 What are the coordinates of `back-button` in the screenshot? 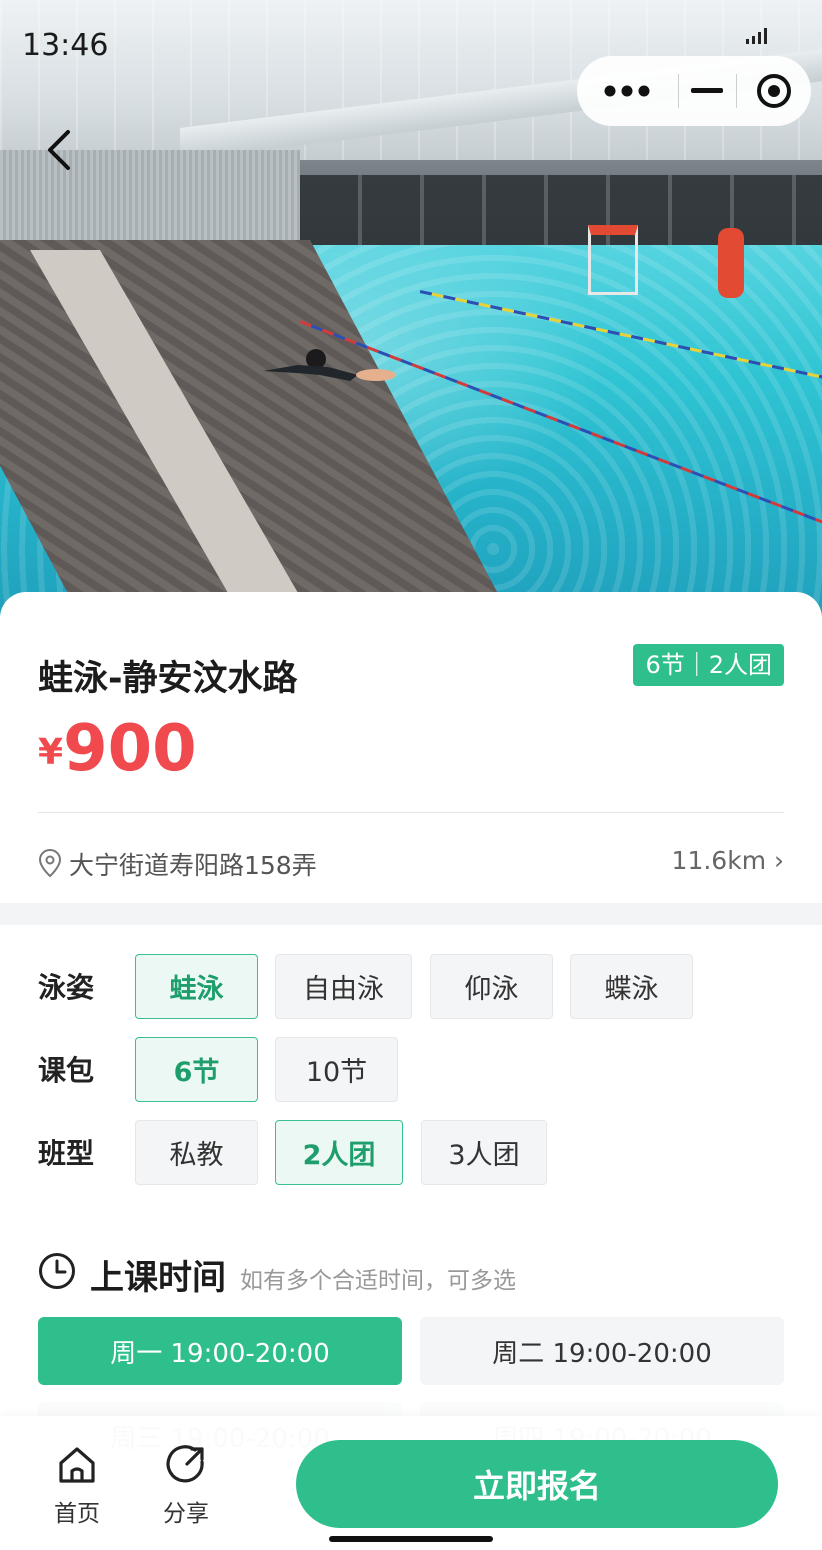 It's located at (60, 150).